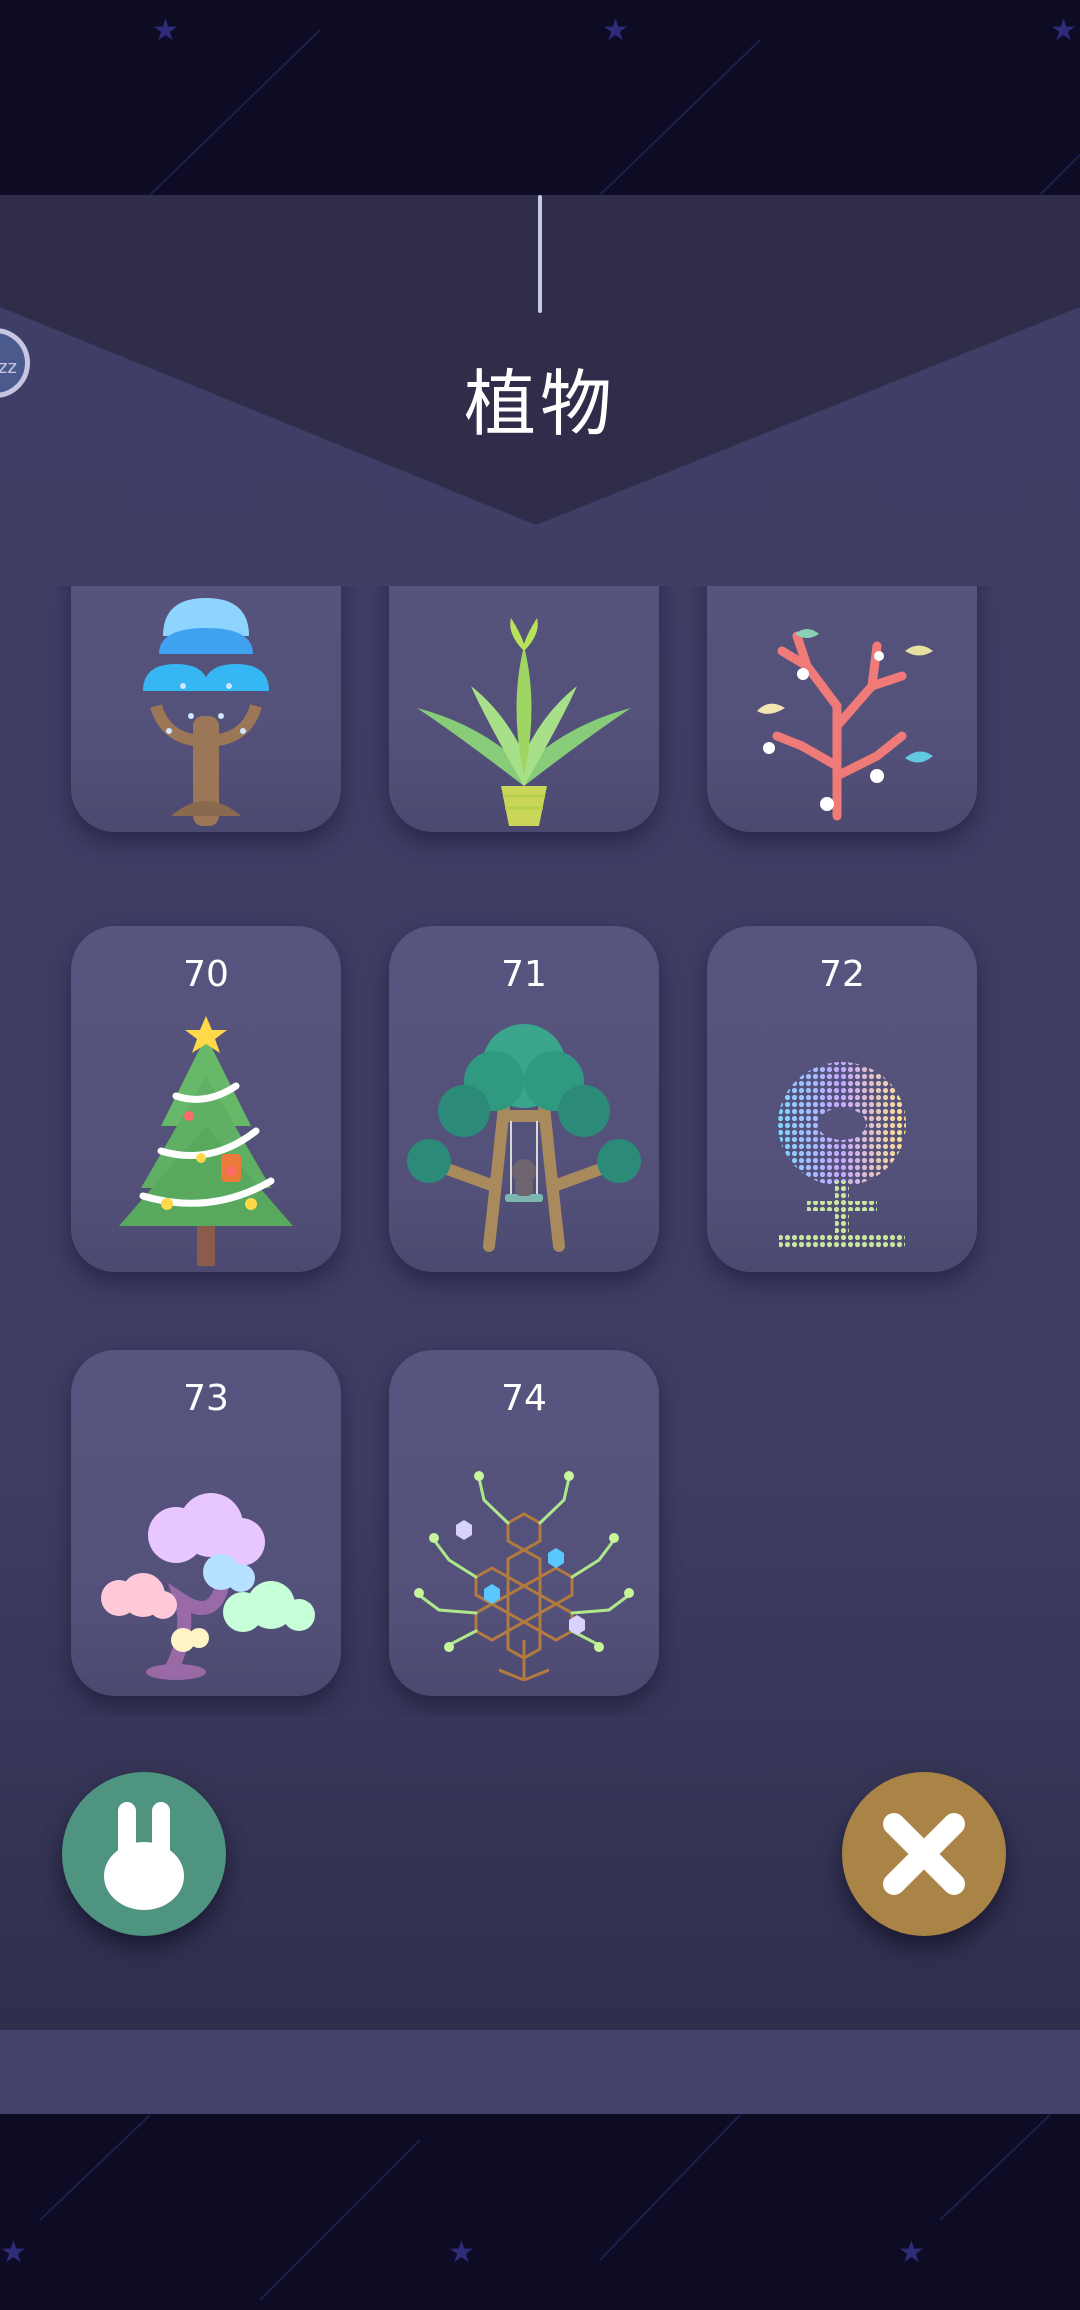 The height and width of the screenshot is (2310, 1080). What do you see at coordinates (842, 1155) in the screenshot?
I see `pixel-flower-icon` at bounding box center [842, 1155].